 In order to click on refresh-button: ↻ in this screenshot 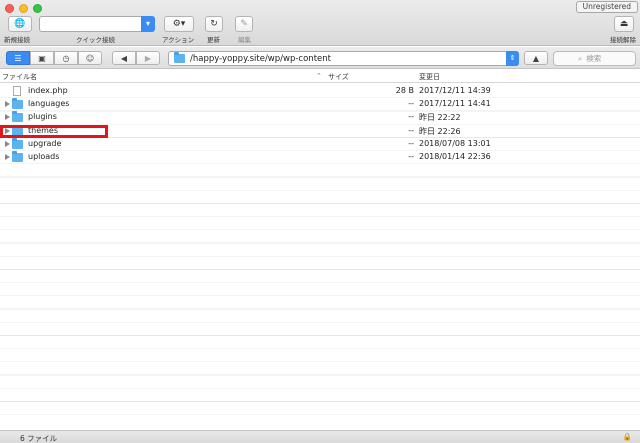, I will do `click(214, 24)`.